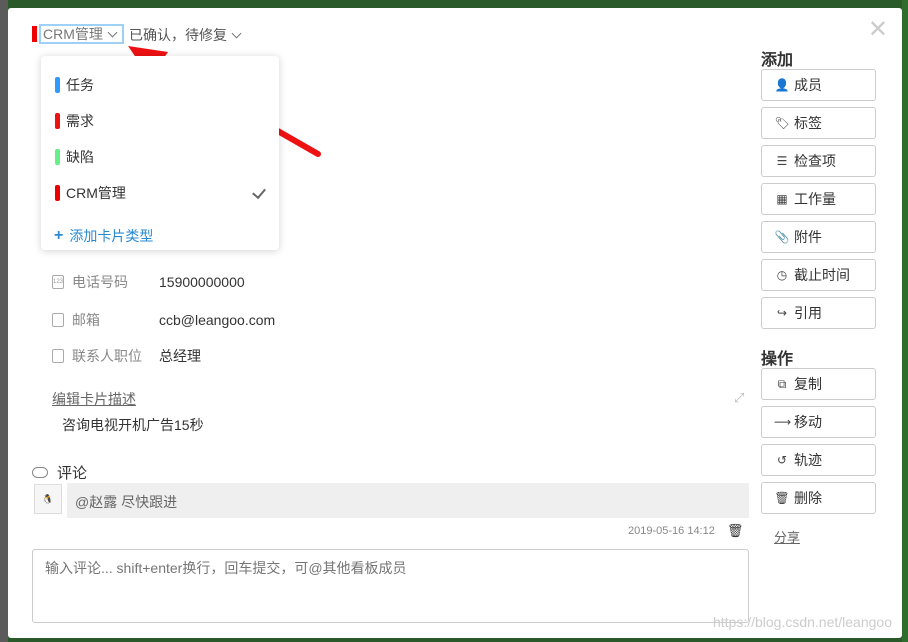 The height and width of the screenshot is (642, 908). I want to click on dropdown-item-label: 任务, so click(80, 85).